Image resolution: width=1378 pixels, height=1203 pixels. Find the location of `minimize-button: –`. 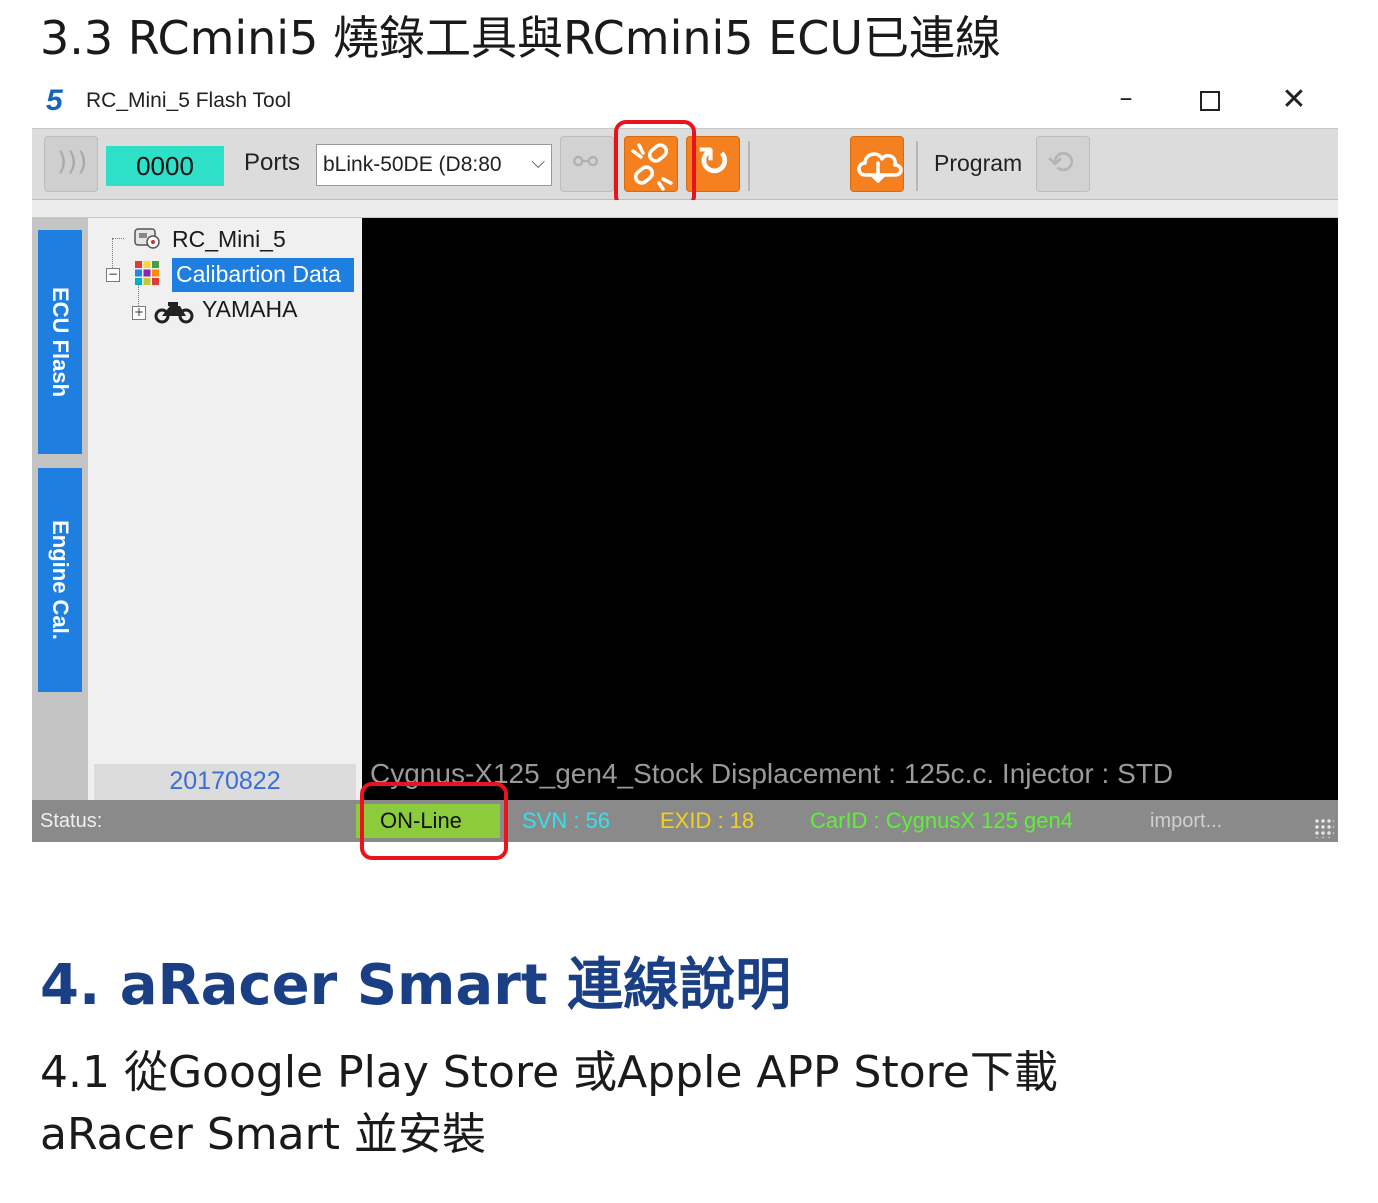

minimize-button: – is located at coordinates (1126, 101).